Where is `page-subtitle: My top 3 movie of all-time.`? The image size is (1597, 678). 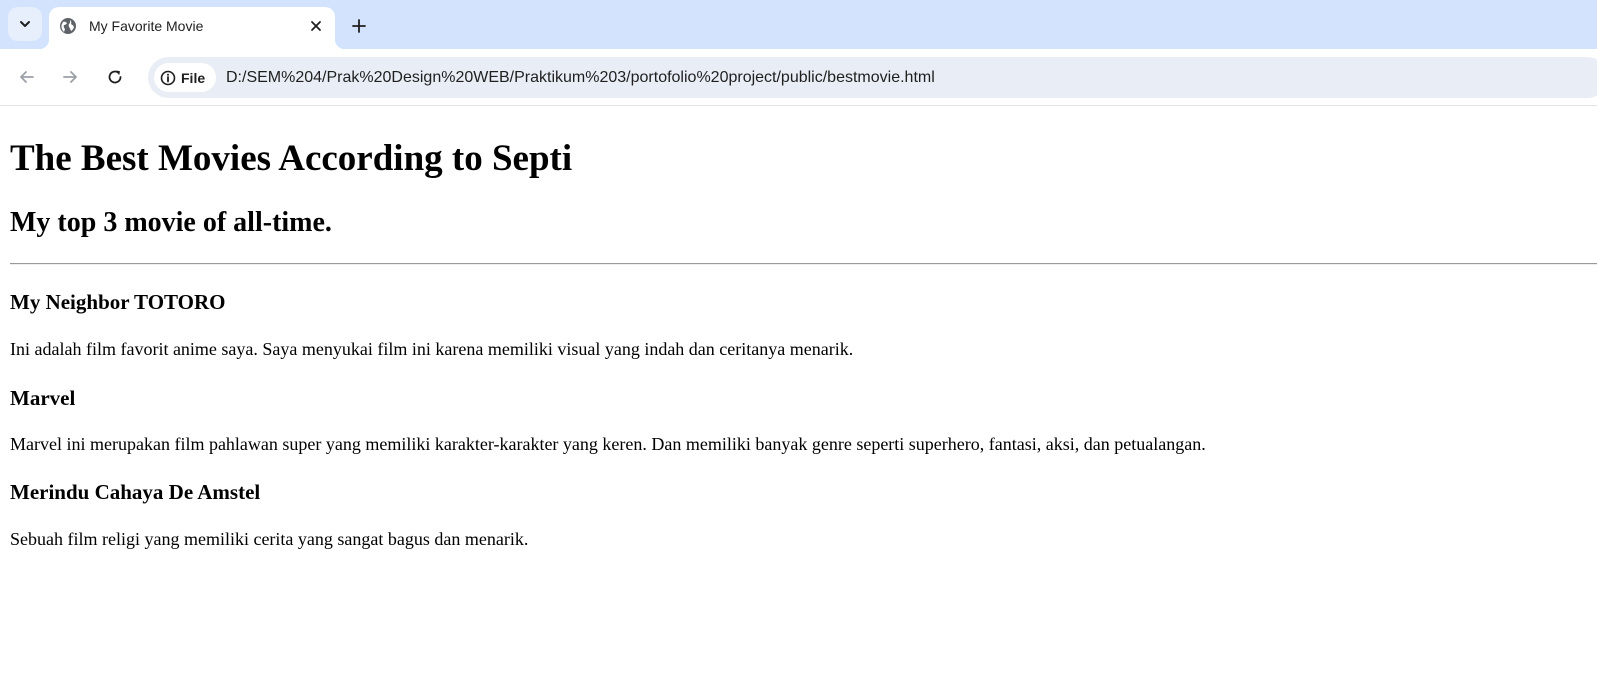 page-subtitle: My top 3 movie of all-time. is located at coordinates (171, 222).